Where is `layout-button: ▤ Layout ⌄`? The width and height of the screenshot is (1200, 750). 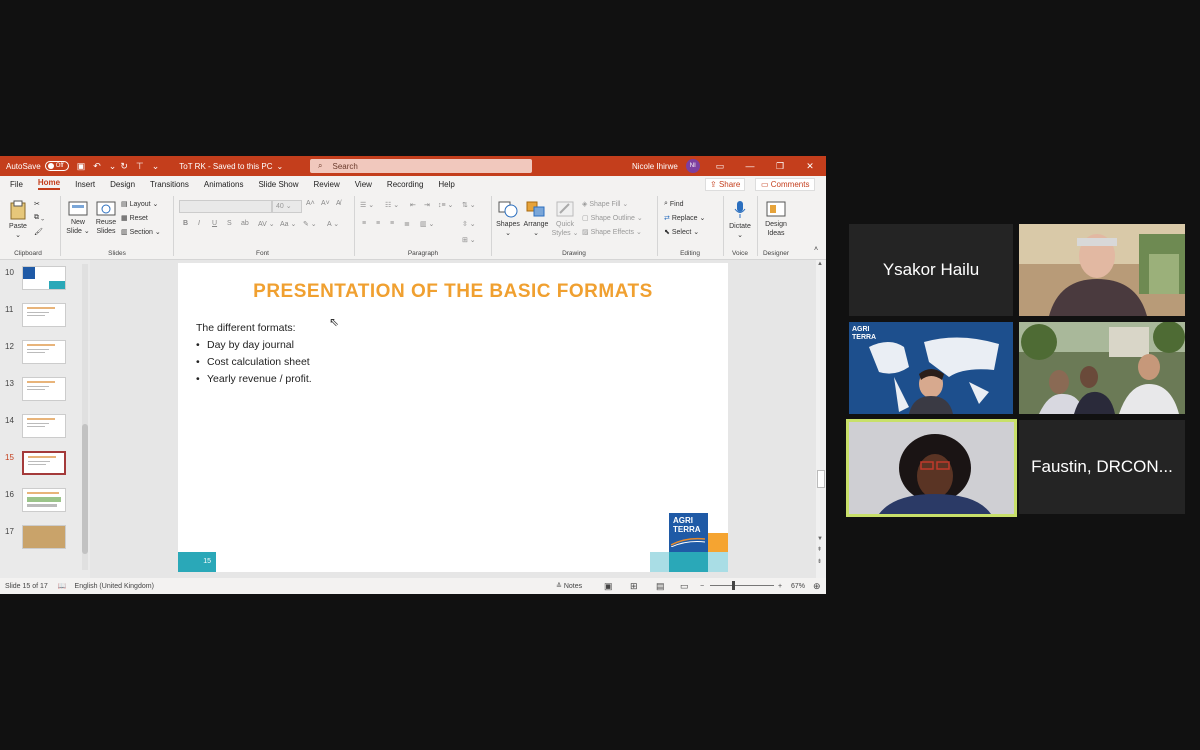 layout-button: ▤ Layout ⌄ is located at coordinates (139, 204).